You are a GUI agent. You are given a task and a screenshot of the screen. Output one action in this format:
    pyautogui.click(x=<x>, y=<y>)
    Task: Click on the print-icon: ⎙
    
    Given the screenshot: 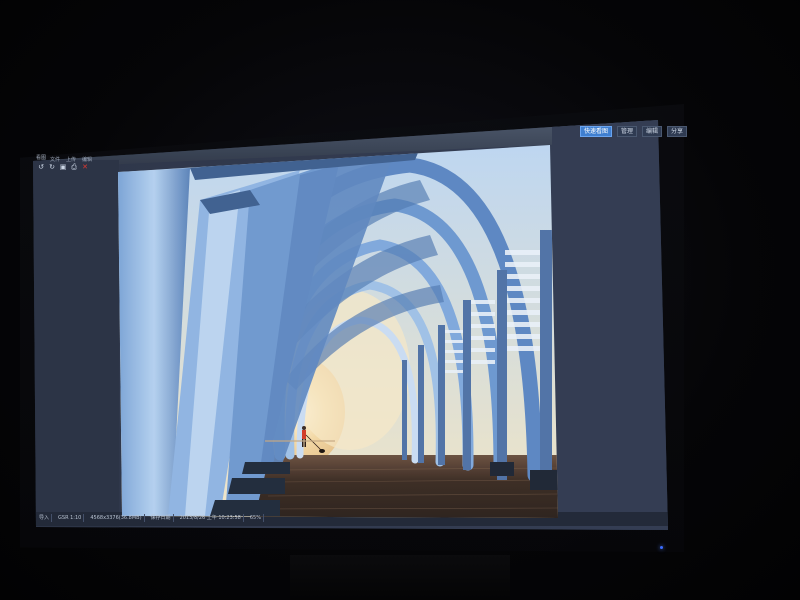 What is the action you would take?
    pyautogui.click(x=74, y=167)
    